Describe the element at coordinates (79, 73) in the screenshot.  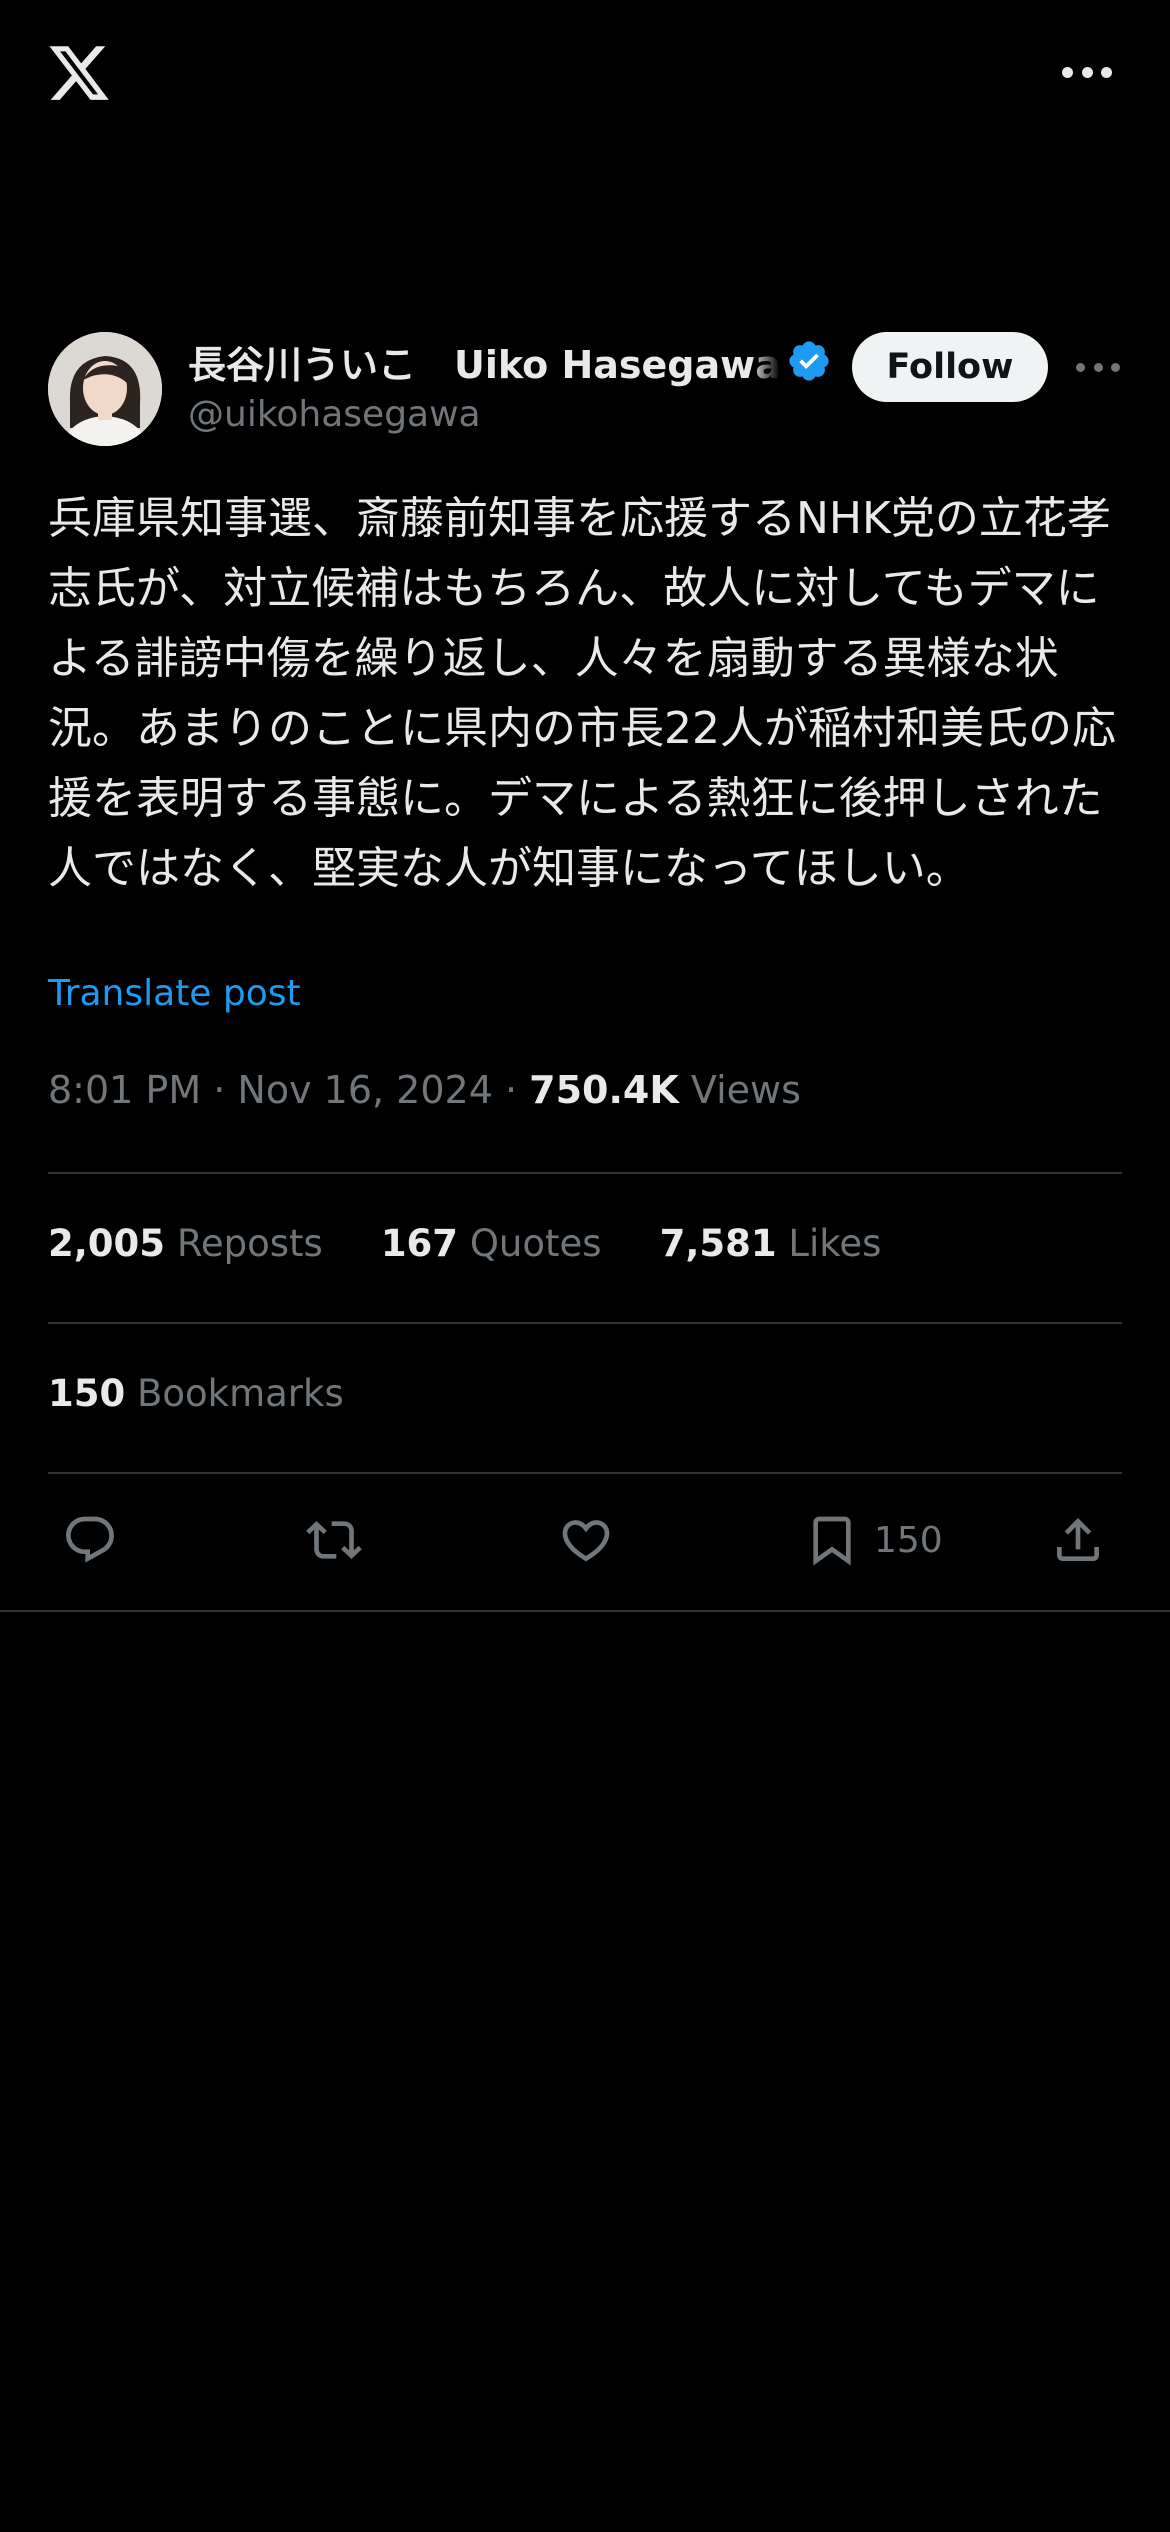
I see `x-logo-icon` at that location.